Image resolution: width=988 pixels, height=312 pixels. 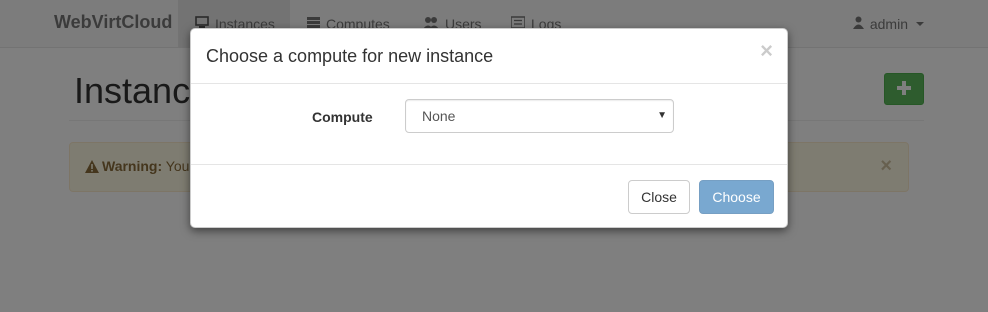 I want to click on modal-header: Choose a compute for new instance ×, so click(x=489, y=56).